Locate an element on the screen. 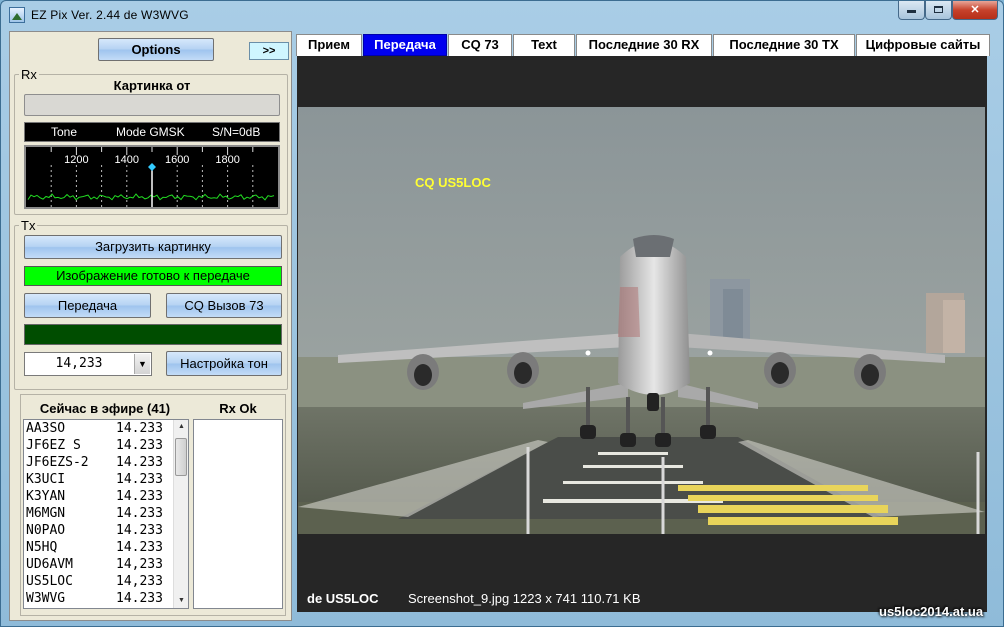 This screenshot has width=1004, height=627. rx-ok-title: Rx Ok is located at coordinates (238, 408).